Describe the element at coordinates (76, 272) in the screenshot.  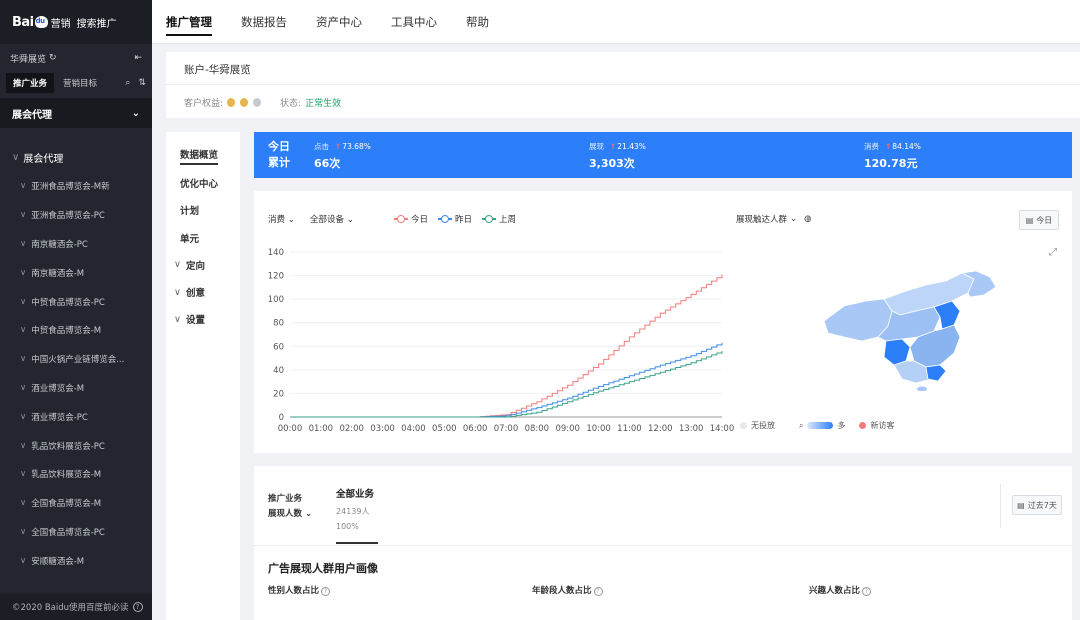
I see `sidebar-plan-item: ∨ 南京糖酒会-M` at that location.